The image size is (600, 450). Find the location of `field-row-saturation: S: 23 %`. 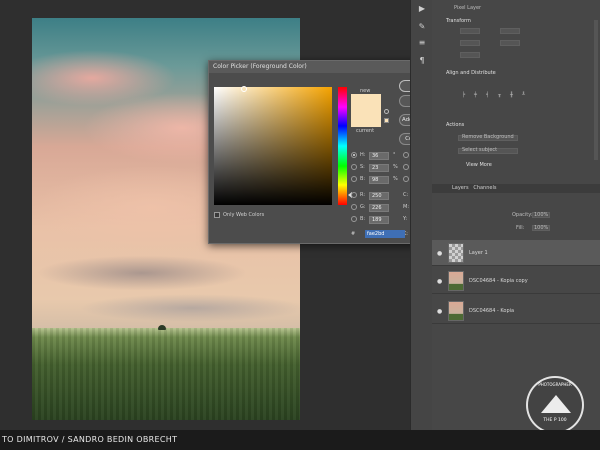

field-row-saturation: S: 23 % is located at coordinates (376, 167).